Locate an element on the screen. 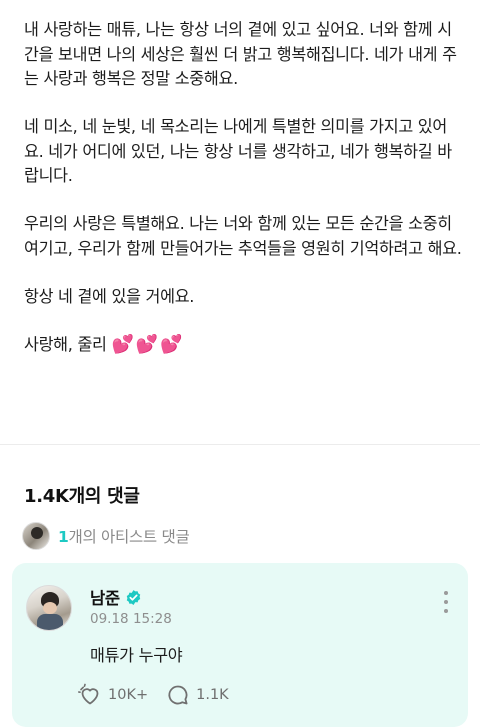  comments-title: 1.4K개의 댓글 is located at coordinates (82, 496).